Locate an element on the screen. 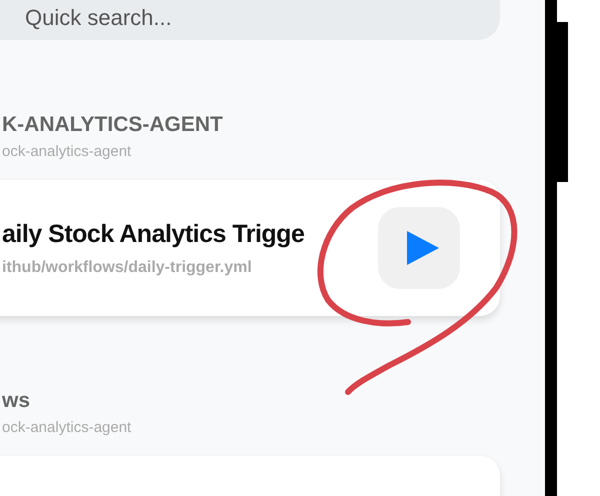 Image resolution: width=600 pixels, height=496 pixels. play-icon is located at coordinates (423, 248).